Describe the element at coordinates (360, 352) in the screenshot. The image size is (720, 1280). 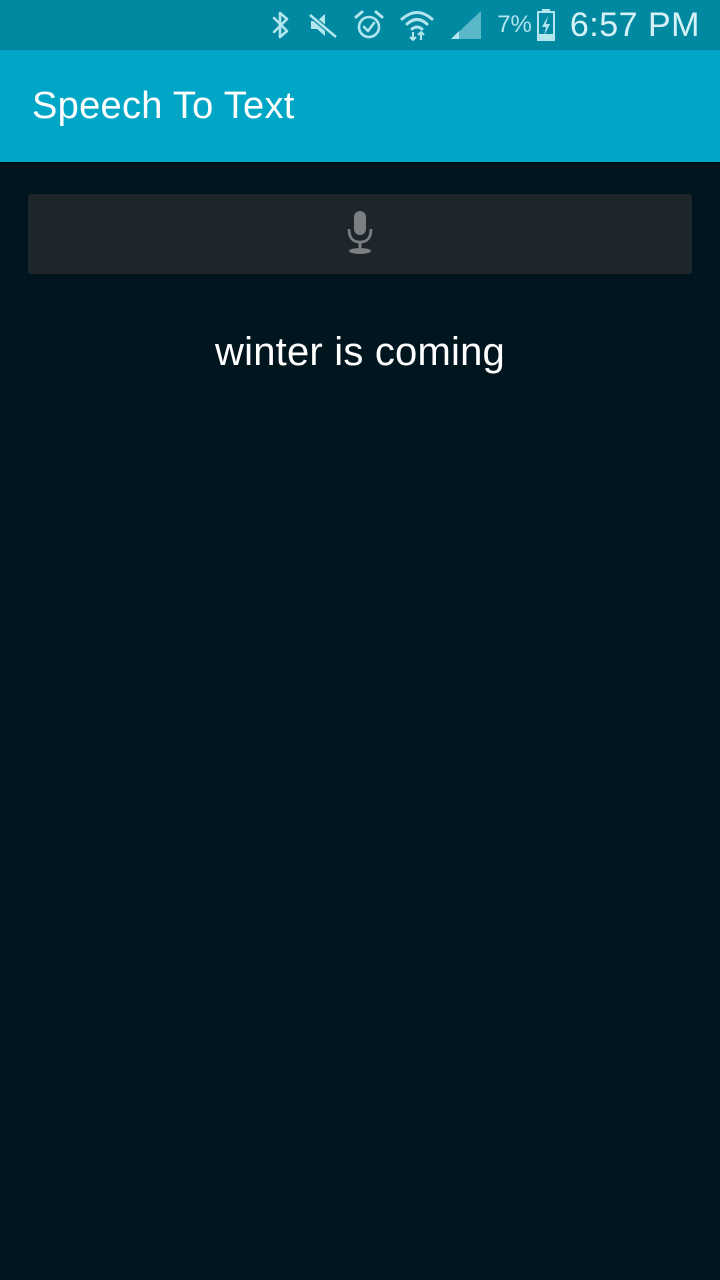
I see `recognized-text: winter is coming` at that location.